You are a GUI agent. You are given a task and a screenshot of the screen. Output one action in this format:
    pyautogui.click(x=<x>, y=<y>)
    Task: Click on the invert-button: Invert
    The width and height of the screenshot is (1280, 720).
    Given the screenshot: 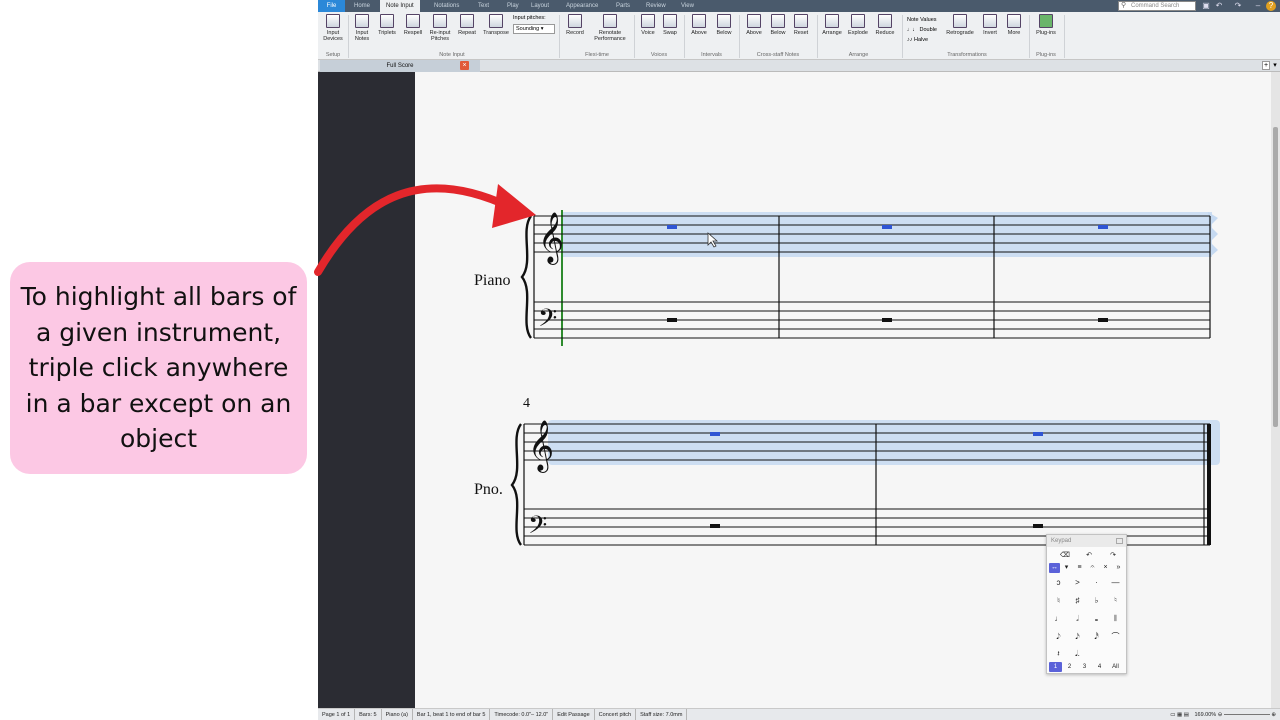 What is the action you would take?
    pyautogui.click(x=990, y=25)
    